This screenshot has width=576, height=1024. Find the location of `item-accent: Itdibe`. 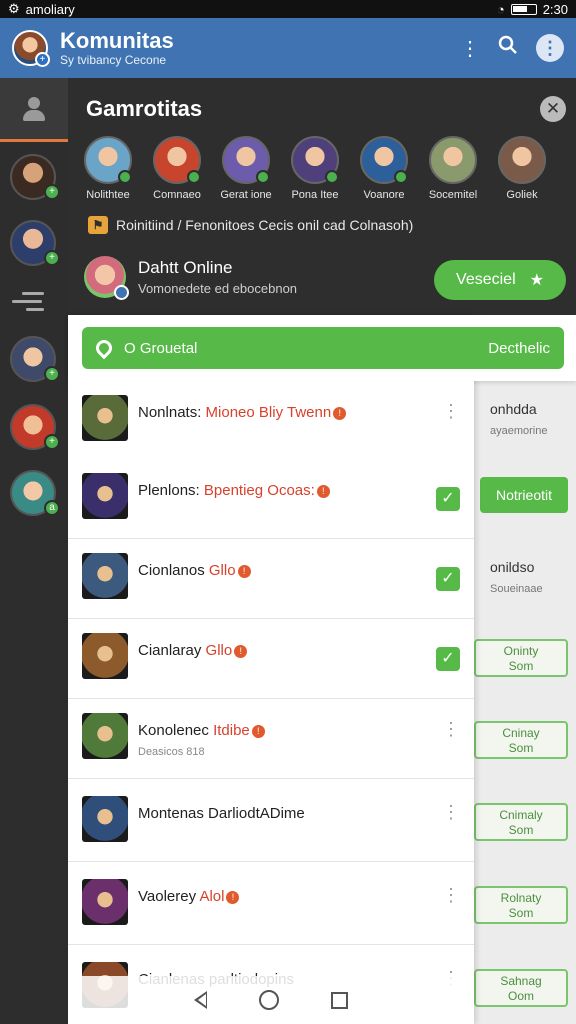

item-accent: Itdibe is located at coordinates (231, 730).